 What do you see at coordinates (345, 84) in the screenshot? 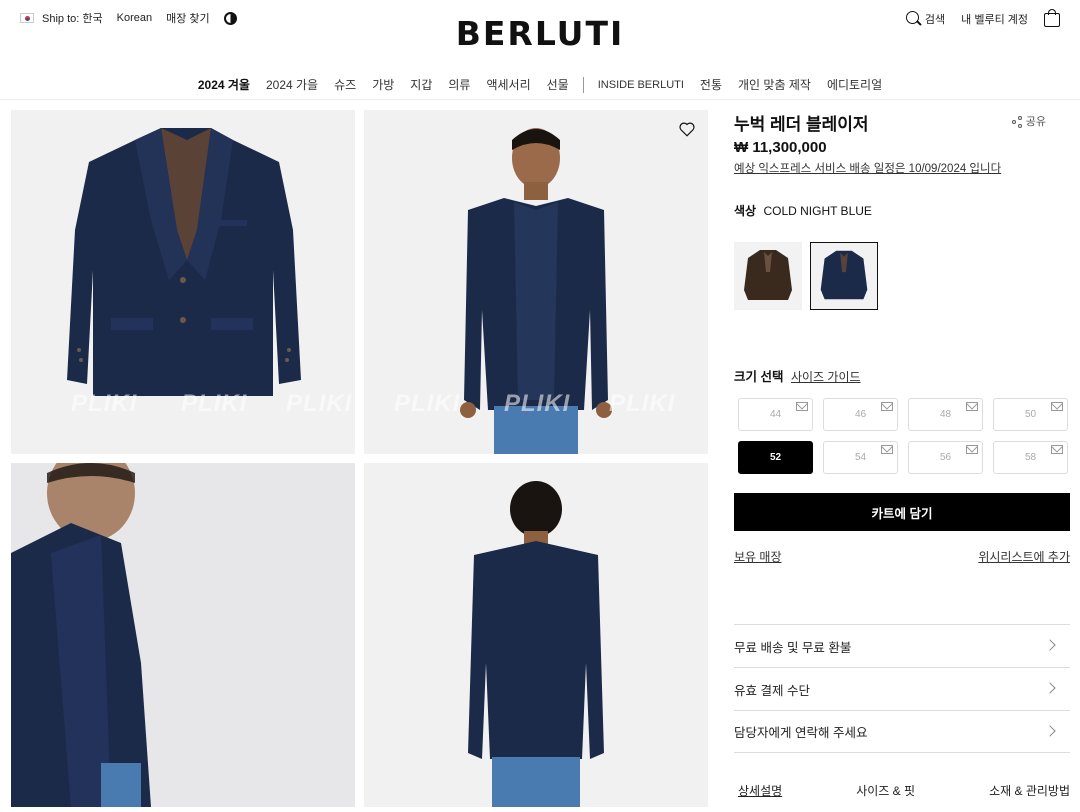
I see `nav-item-shoes: 슈즈` at bounding box center [345, 84].